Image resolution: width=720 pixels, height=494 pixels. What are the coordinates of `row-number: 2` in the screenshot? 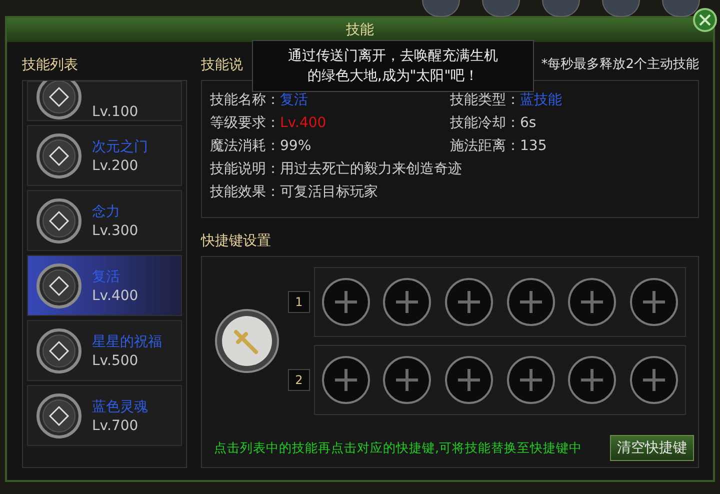 It's located at (299, 380).